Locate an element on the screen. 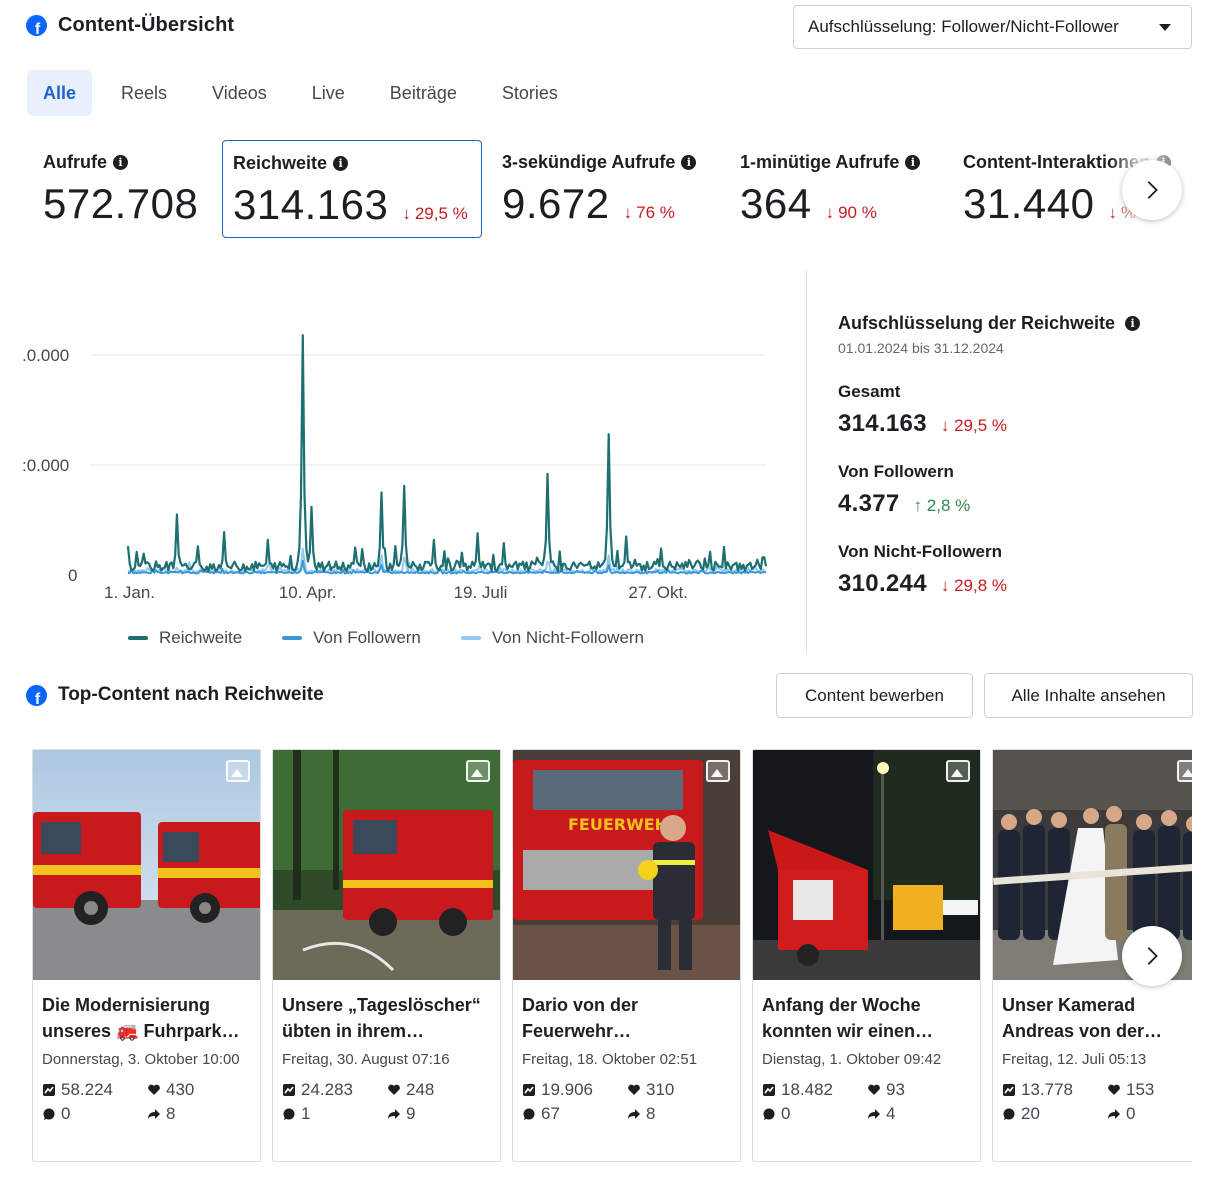 This screenshot has width=1211, height=1194. photo-type-icon is located at coordinates (238, 771).